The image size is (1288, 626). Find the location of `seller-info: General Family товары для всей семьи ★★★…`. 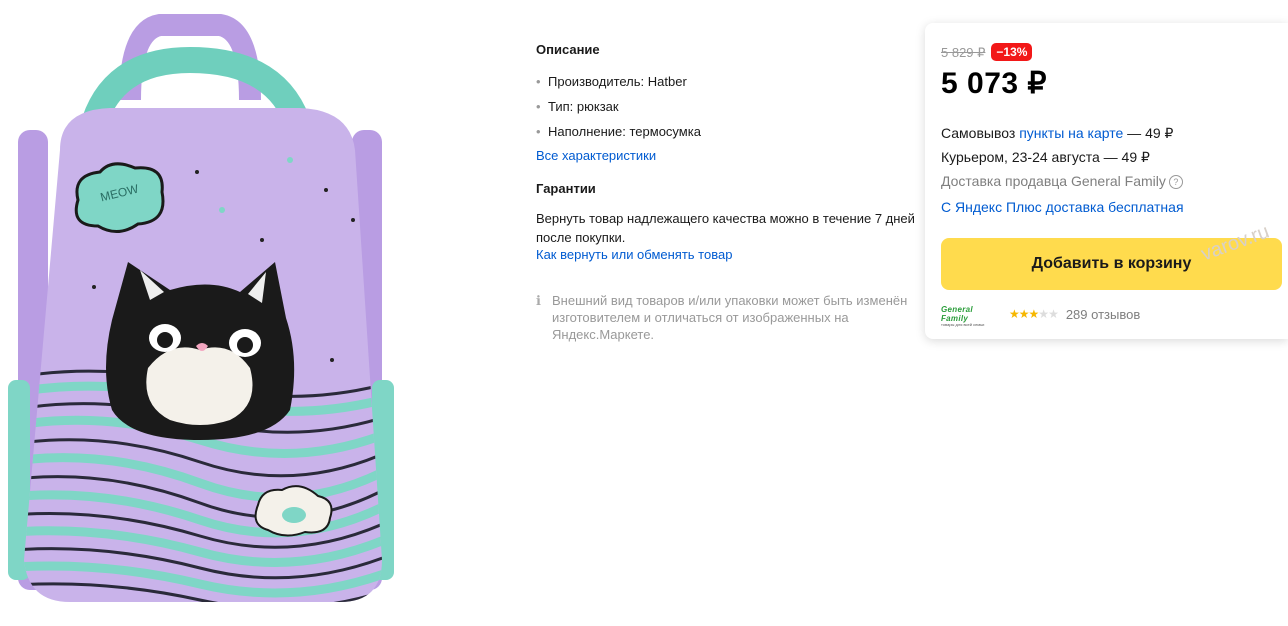

seller-info: General Family товары для всей семьи ★★★… is located at coordinates (1040, 316).